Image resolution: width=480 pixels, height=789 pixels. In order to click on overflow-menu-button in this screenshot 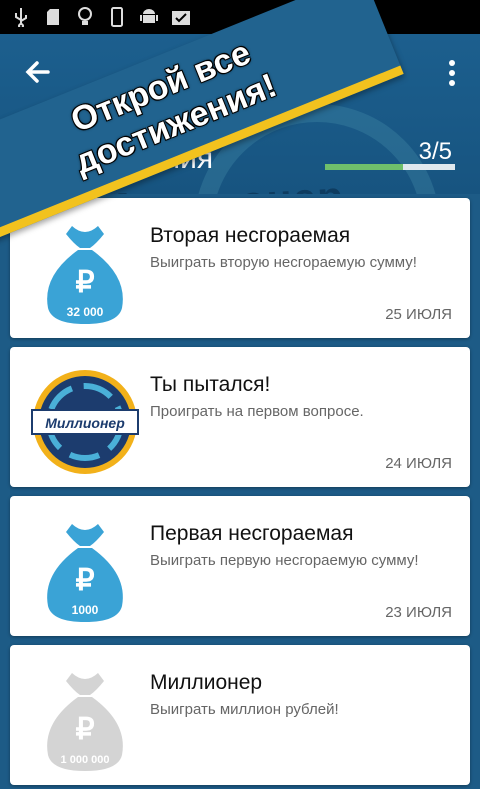, I will do `click(452, 73)`.